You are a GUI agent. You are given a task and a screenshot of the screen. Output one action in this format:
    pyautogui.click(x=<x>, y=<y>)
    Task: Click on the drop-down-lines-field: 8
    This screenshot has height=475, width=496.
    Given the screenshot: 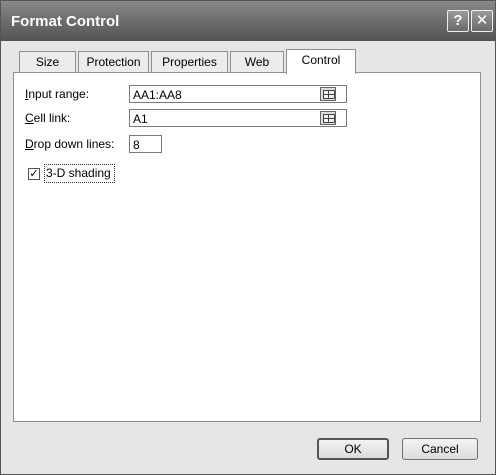 What is the action you would take?
    pyautogui.click(x=145, y=144)
    